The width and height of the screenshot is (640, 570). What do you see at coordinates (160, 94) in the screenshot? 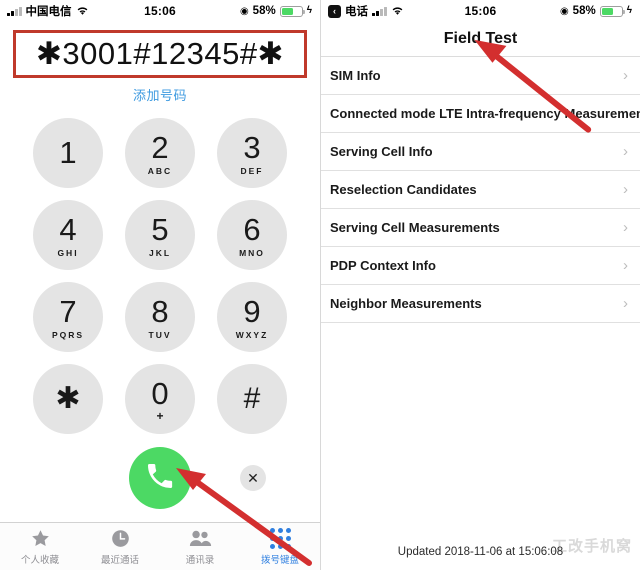
I see `add-number-link: 添加号码` at bounding box center [160, 94].